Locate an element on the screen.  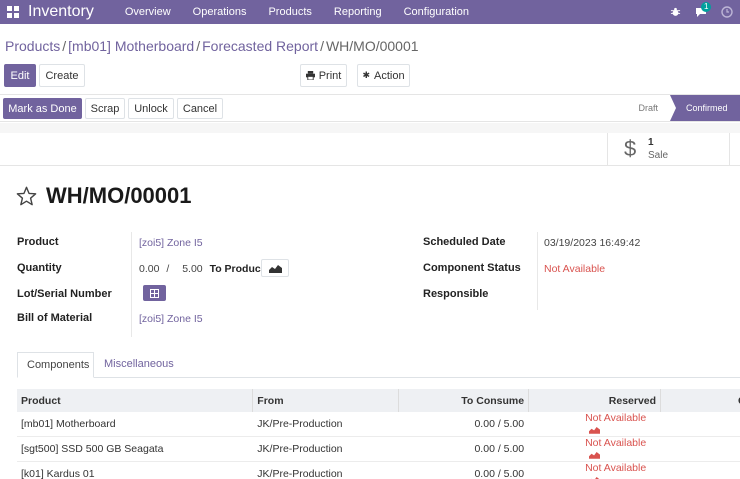
scheduled-date-label: Scheduled Date is located at coordinates (464, 242).